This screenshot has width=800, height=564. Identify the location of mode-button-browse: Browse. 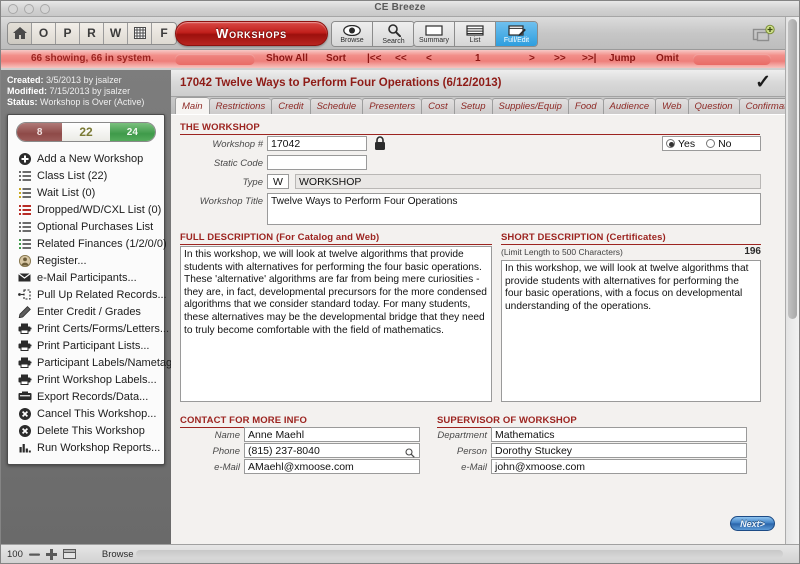
(352, 34).